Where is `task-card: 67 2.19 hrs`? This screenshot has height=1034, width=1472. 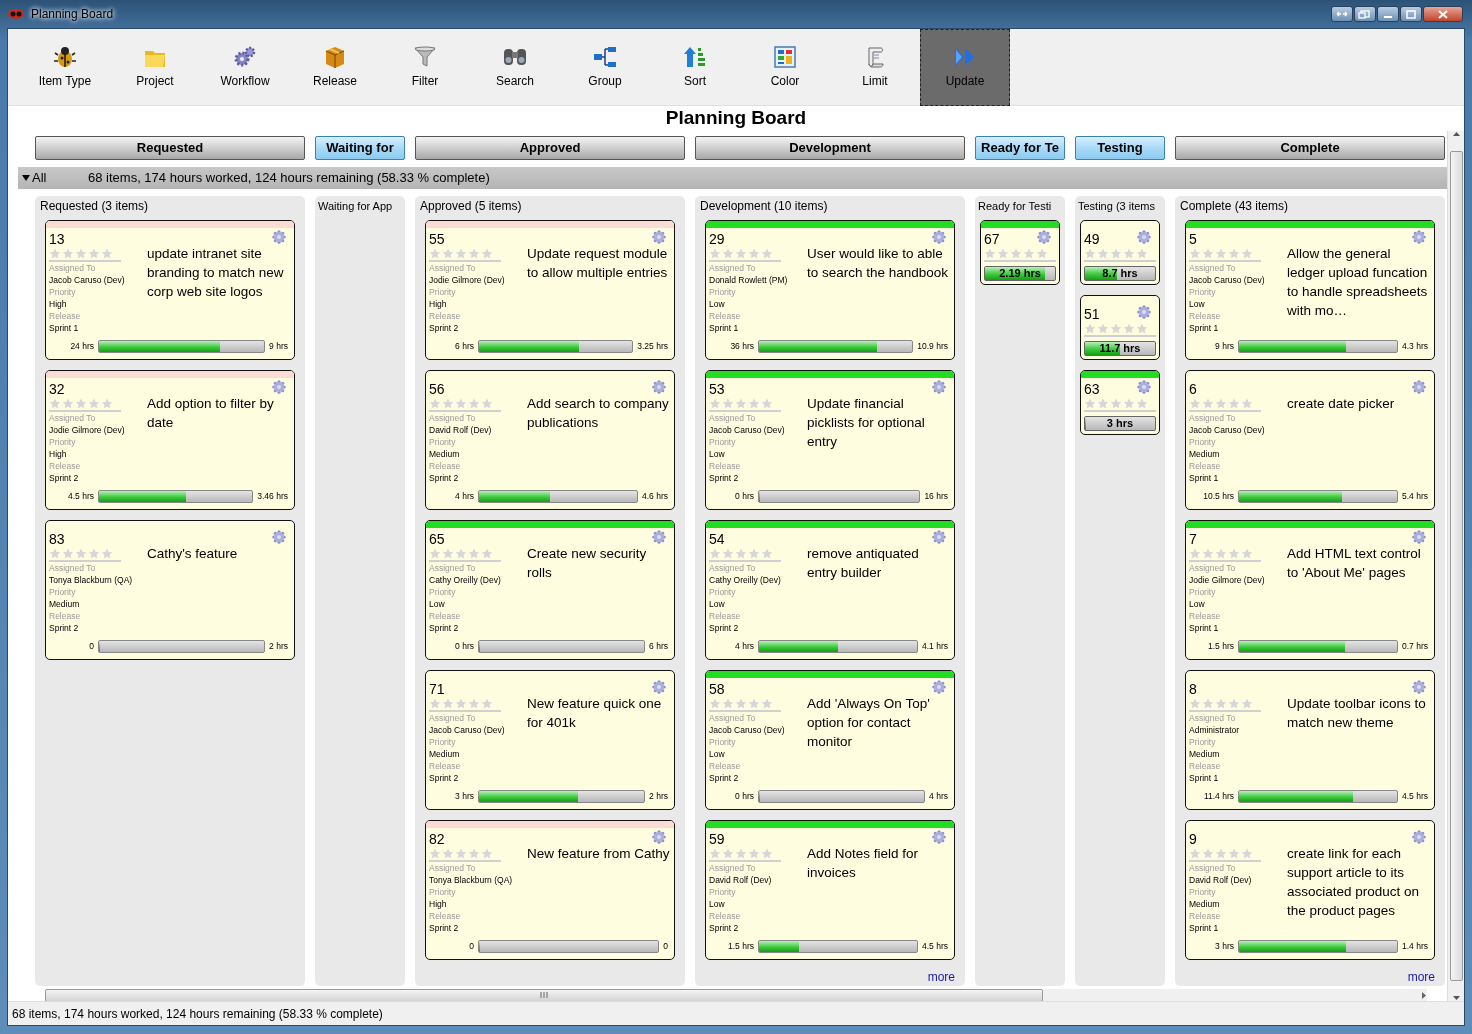 task-card: 67 2.19 hrs is located at coordinates (1020, 252).